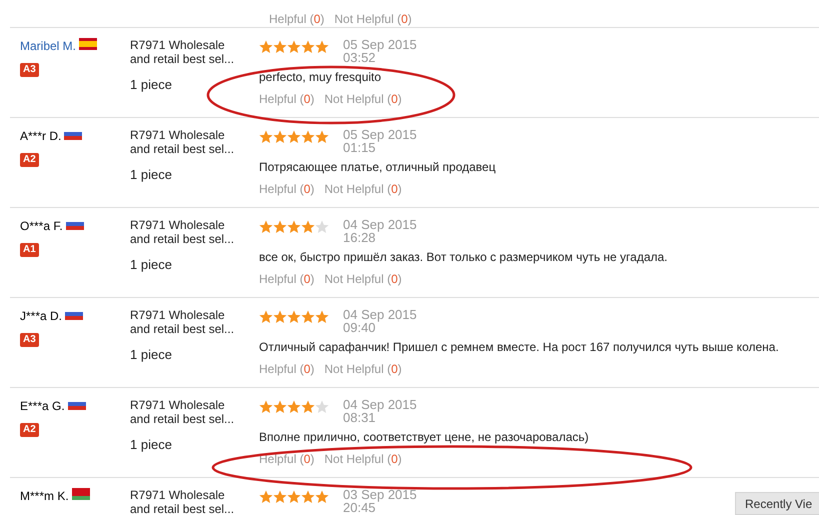 The image size is (819, 515). What do you see at coordinates (29, 250) in the screenshot?
I see `level-badge: A1` at bounding box center [29, 250].